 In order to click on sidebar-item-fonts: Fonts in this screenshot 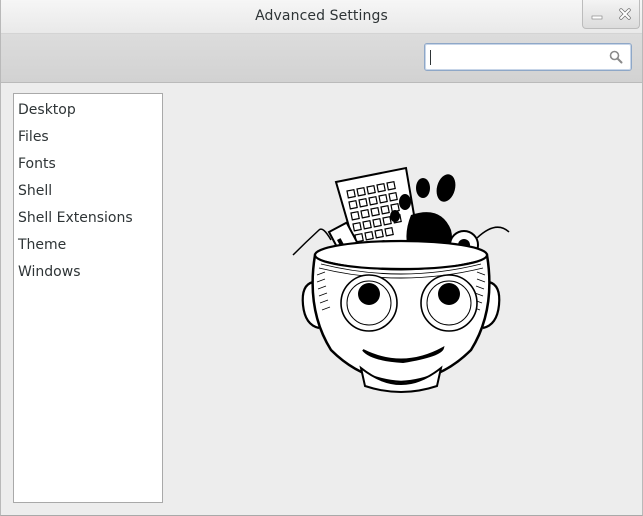, I will do `click(88, 164)`.